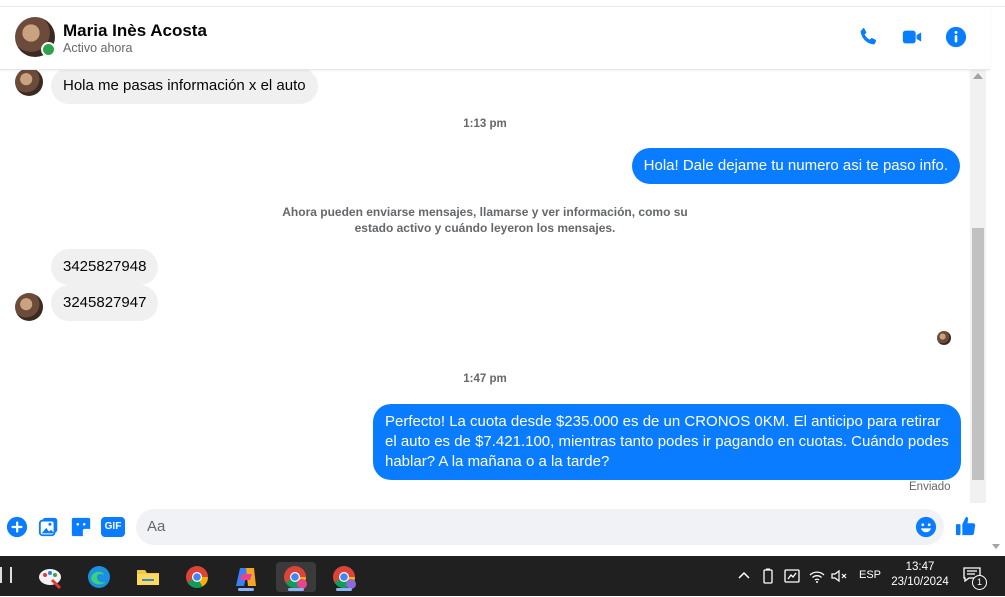  I want to click on message-input: Aa, so click(540, 527).